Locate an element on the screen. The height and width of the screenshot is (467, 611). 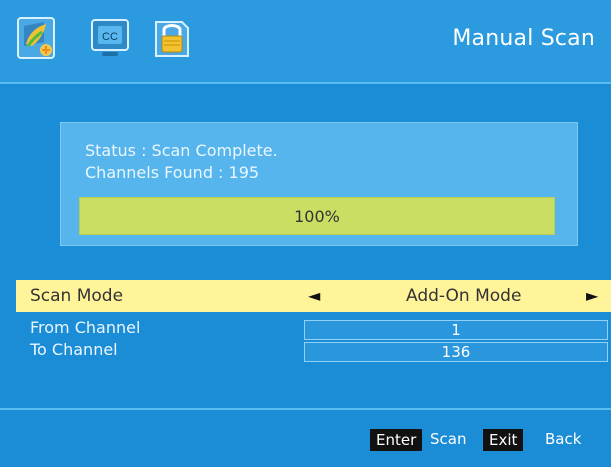
scan-mode-label: Scan Mode is located at coordinates (77, 296).